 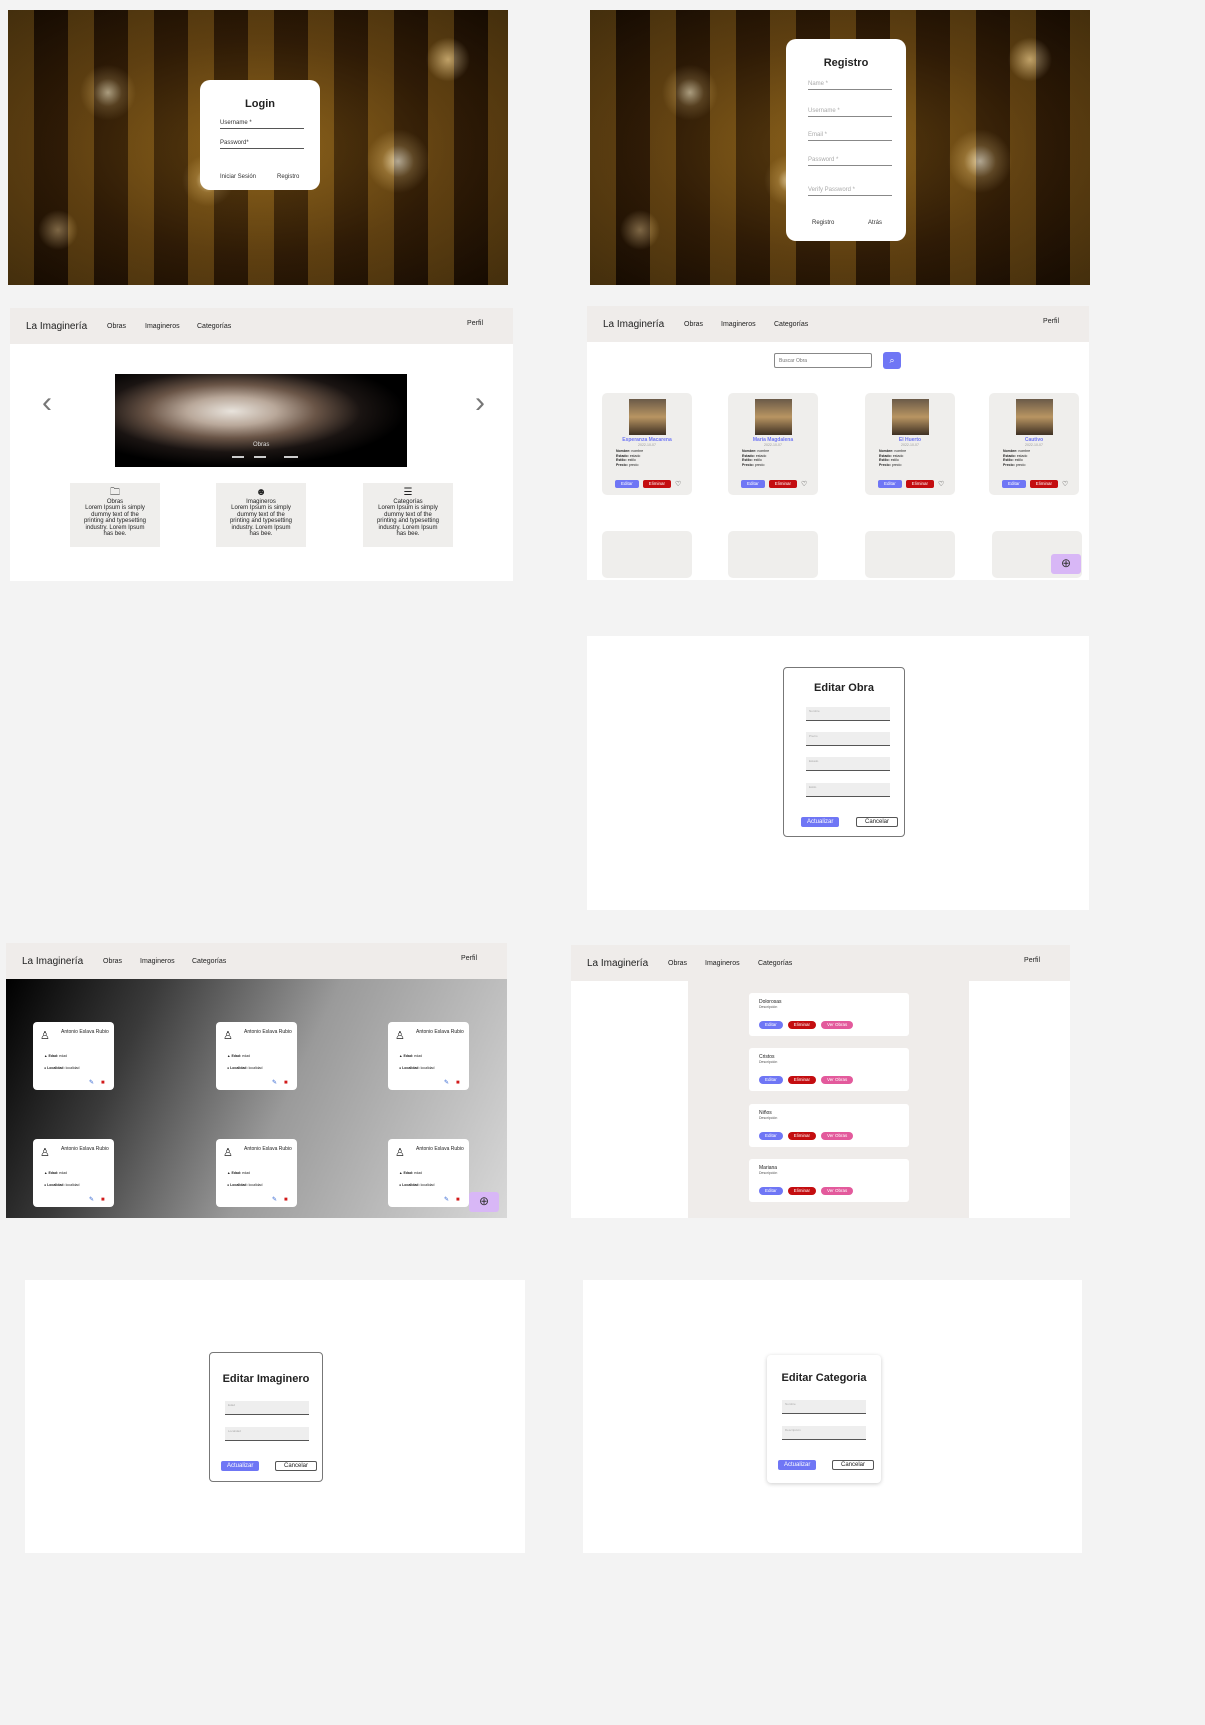 What do you see at coordinates (829, 1125) in the screenshot?
I see `categoria-card: Niños Descripción Editar Eliminar Ver Obras` at bounding box center [829, 1125].